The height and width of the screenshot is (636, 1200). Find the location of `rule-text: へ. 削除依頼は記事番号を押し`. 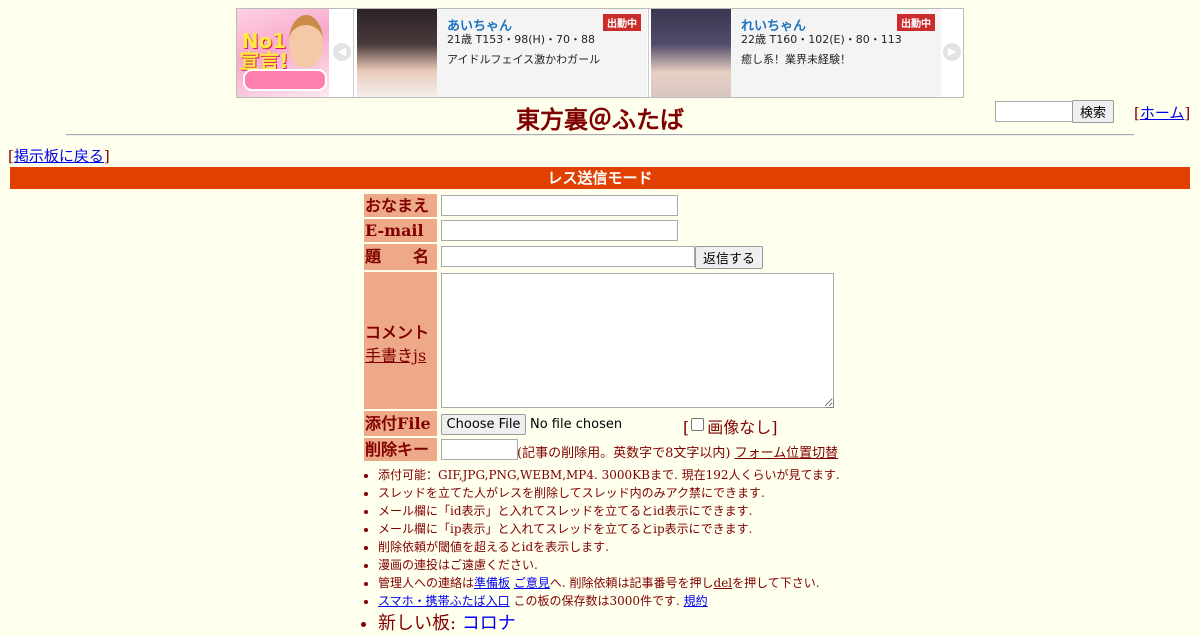

rule-text: へ. 削除依頼は記事番号を押し is located at coordinates (631, 583).